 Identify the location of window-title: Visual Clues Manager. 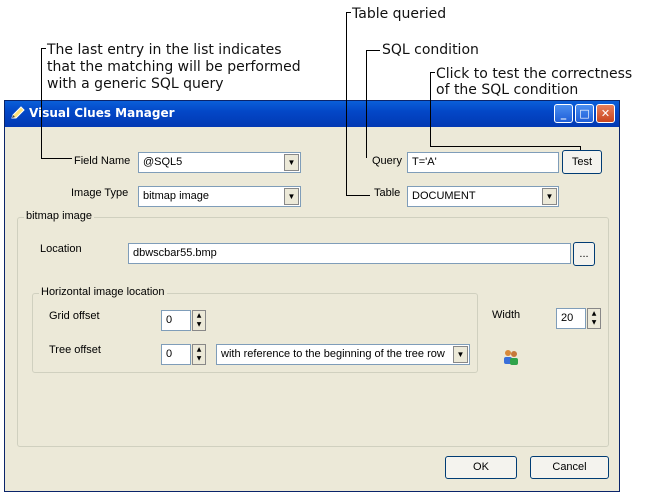
(102, 113).